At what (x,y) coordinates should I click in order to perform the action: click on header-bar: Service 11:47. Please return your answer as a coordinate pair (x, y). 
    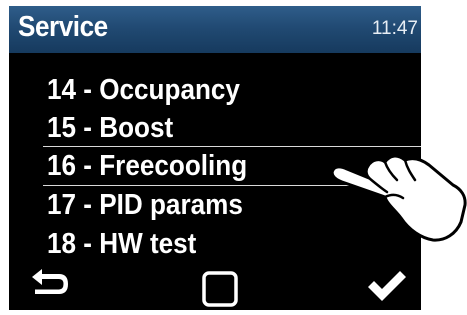
    Looking at the image, I should click on (215, 29).